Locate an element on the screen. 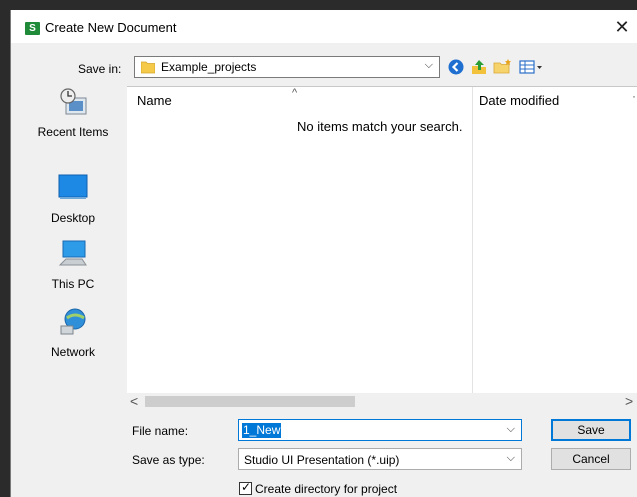  desktop-icon is located at coordinates (73, 186).